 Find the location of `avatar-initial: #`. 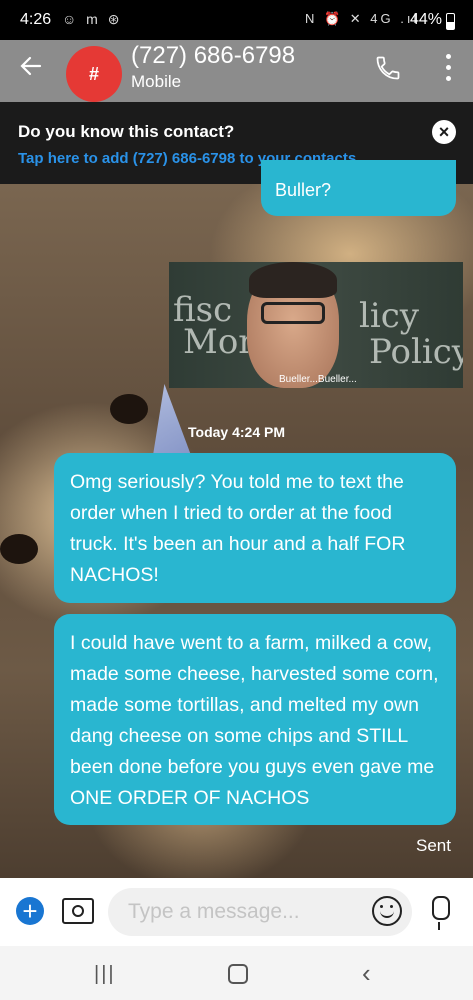

avatar-initial: # is located at coordinates (93, 73).